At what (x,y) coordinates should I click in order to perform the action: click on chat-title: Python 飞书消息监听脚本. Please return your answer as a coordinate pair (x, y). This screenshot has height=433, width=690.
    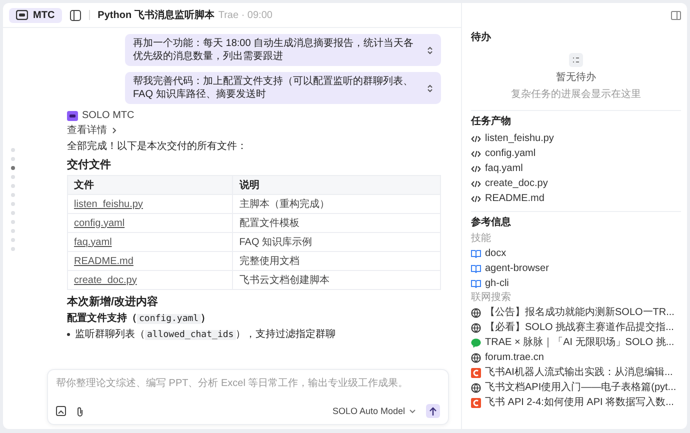
    Looking at the image, I should click on (156, 15).